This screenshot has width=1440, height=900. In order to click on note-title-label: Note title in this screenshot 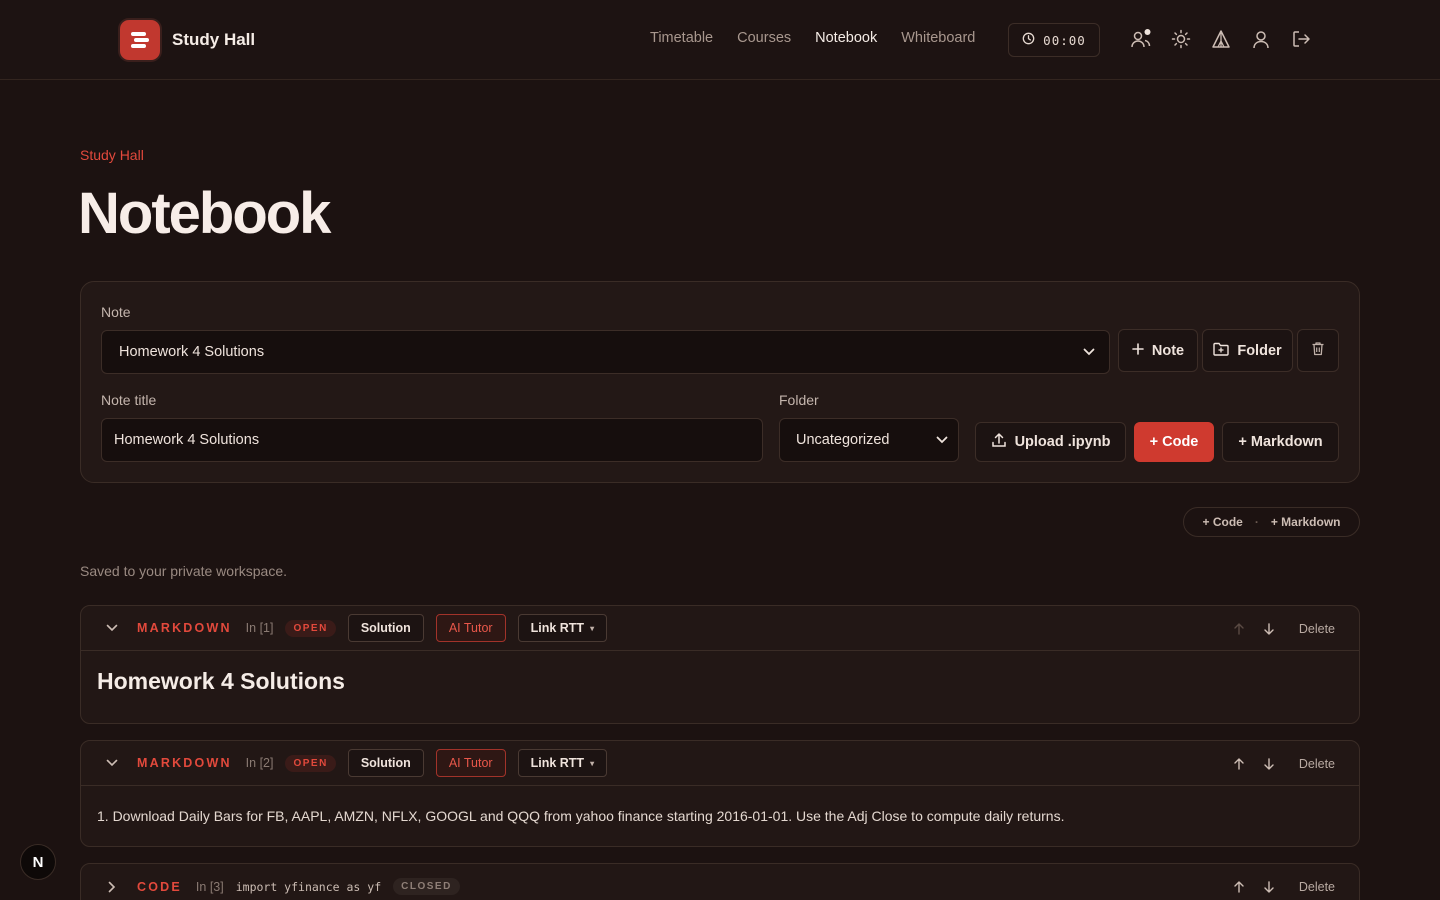, I will do `click(129, 400)`.